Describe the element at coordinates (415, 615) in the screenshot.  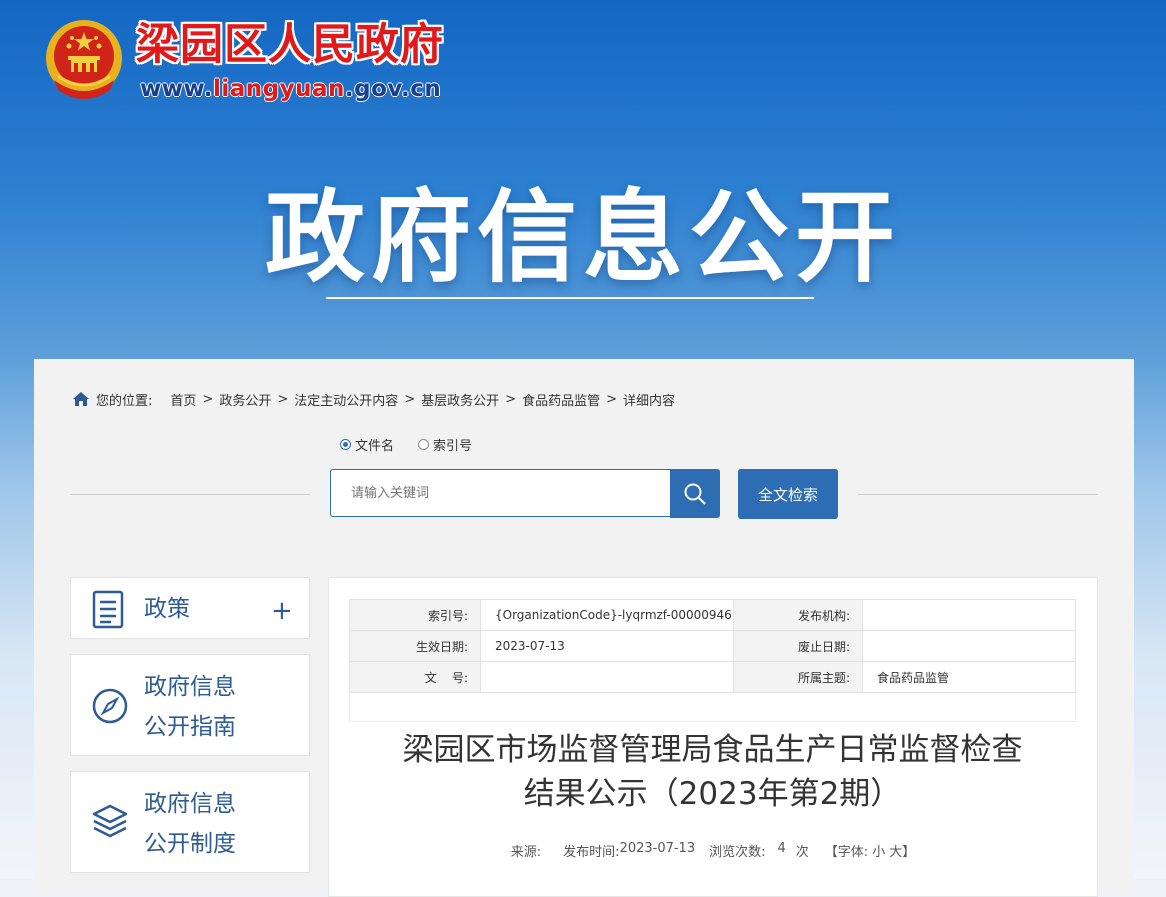
I see `index-no-label: 索引号:` at that location.